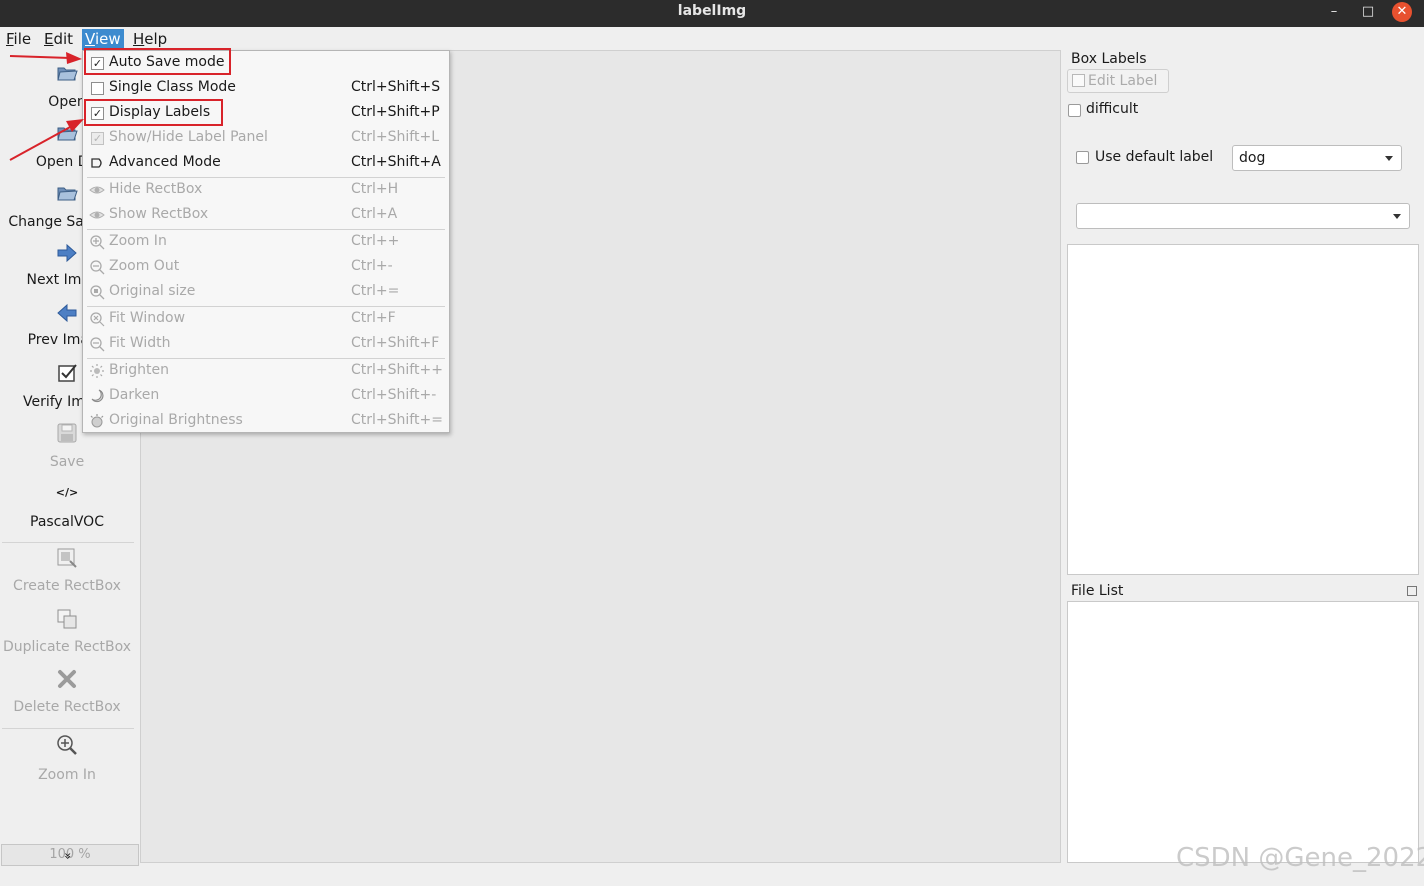 This screenshot has height=886, width=1424. What do you see at coordinates (46, 106) in the screenshot?
I see `annotation-arrows` at bounding box center [46, 106].